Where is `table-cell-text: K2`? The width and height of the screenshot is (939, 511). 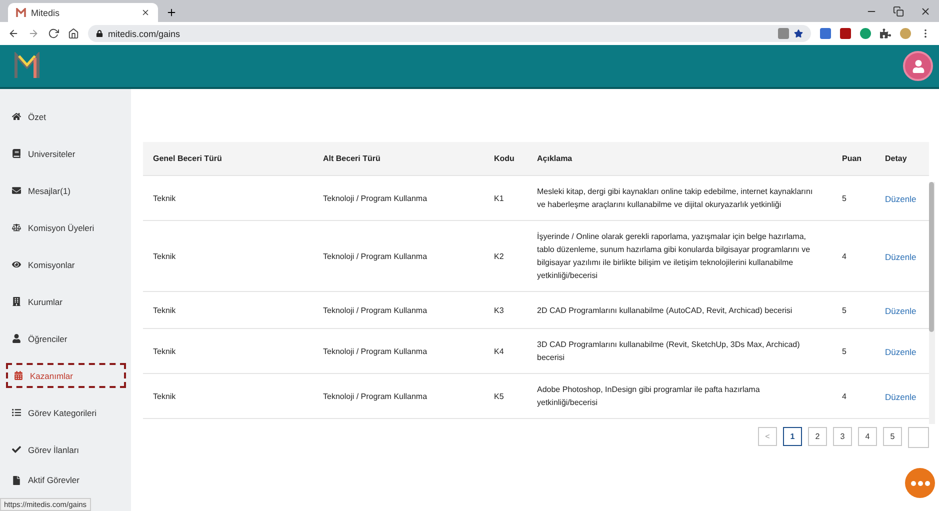
table-cell-text: K2 is located at coordinates (499, 256).